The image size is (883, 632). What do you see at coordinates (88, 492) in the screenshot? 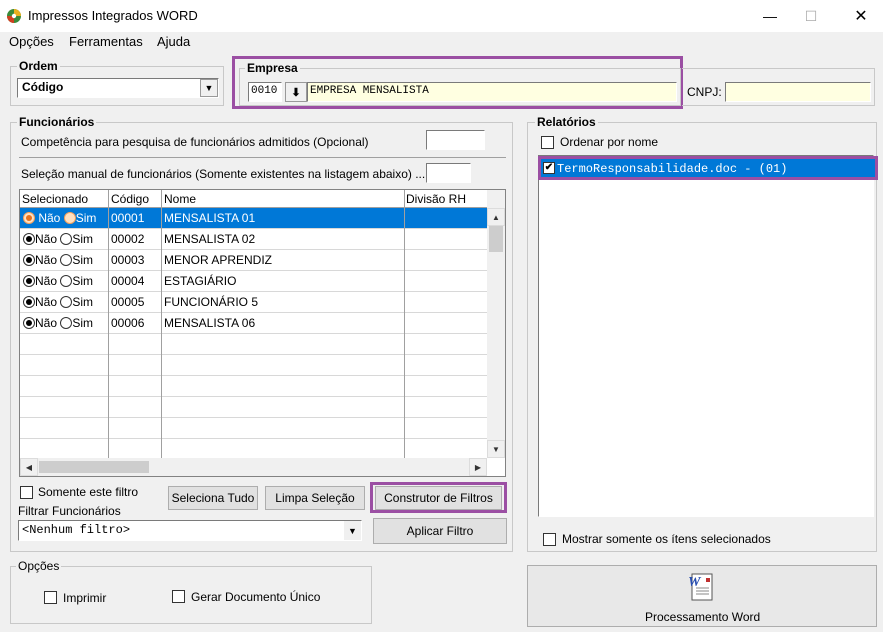
I see `somente-filtro-label: Somente este filtro` at bounding box center [88, 492].